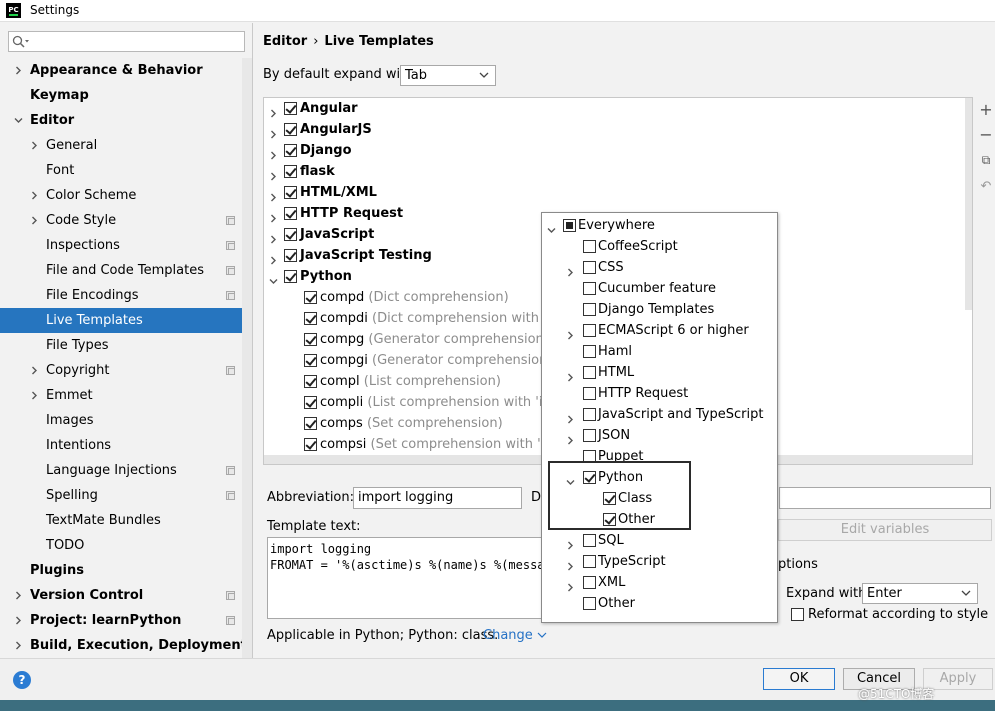 Image resolution: width=995 pixels, height=711 pixels. What do you see at coordinates (285, 41) in the screenshot?
I see `breadcrumb-editor: Editor` at bounding box center [285, 41].